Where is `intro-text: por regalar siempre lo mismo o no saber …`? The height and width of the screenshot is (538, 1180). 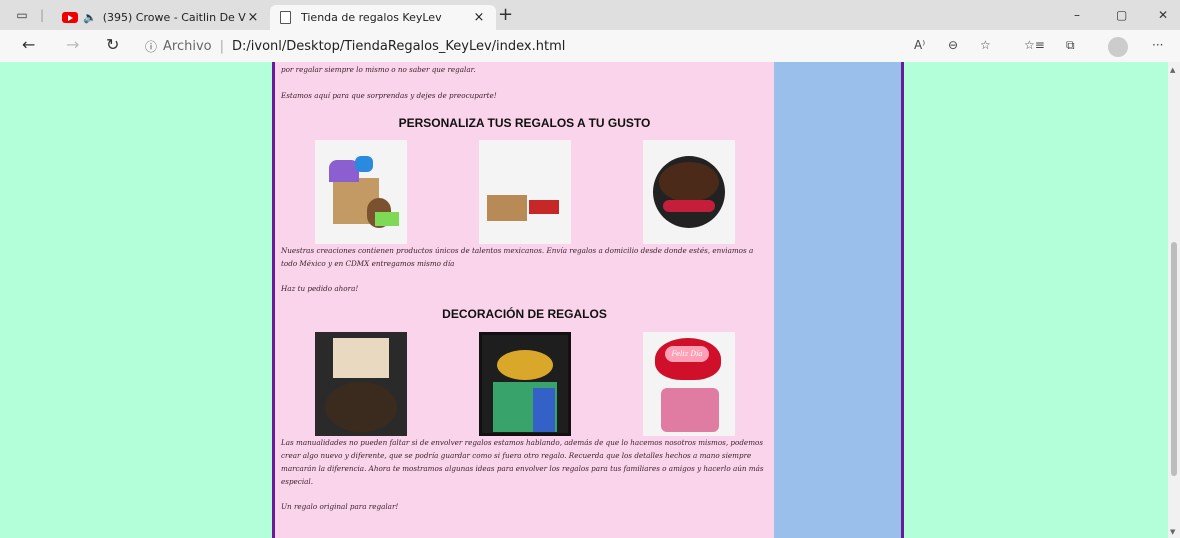 intro-text: por regalar siempre lo mismo o no saber … is located at coordinates (378, 69).